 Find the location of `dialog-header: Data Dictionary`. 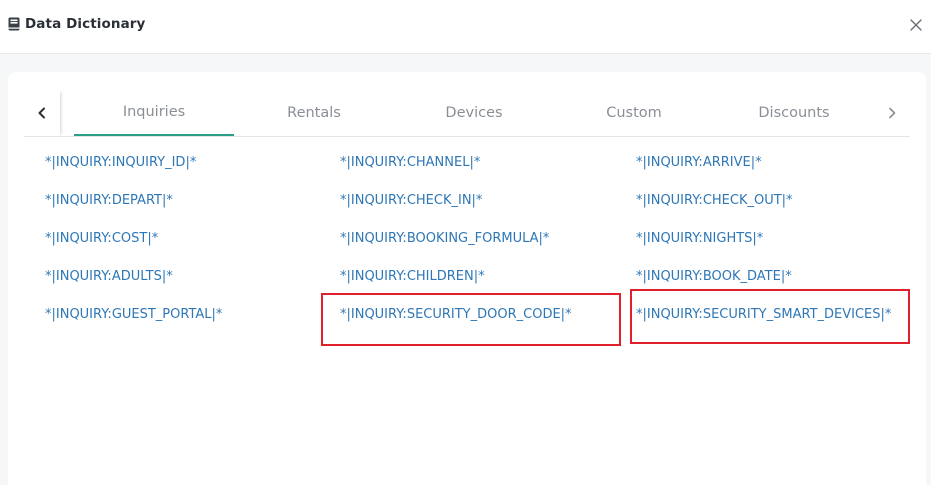

dialog-header: Data Dictionary is located at coordinates (465, 27).